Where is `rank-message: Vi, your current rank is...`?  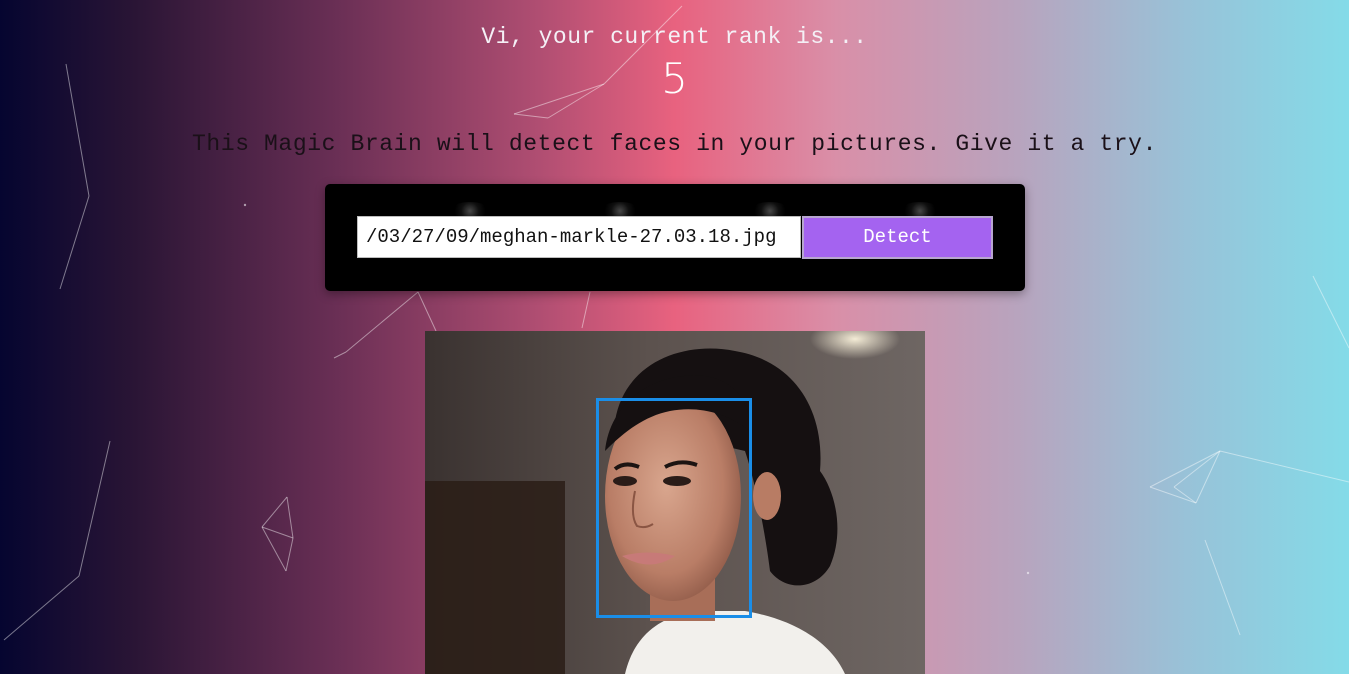
rank-message: Vi, your current rank is... is located at coordinates (674, 37).